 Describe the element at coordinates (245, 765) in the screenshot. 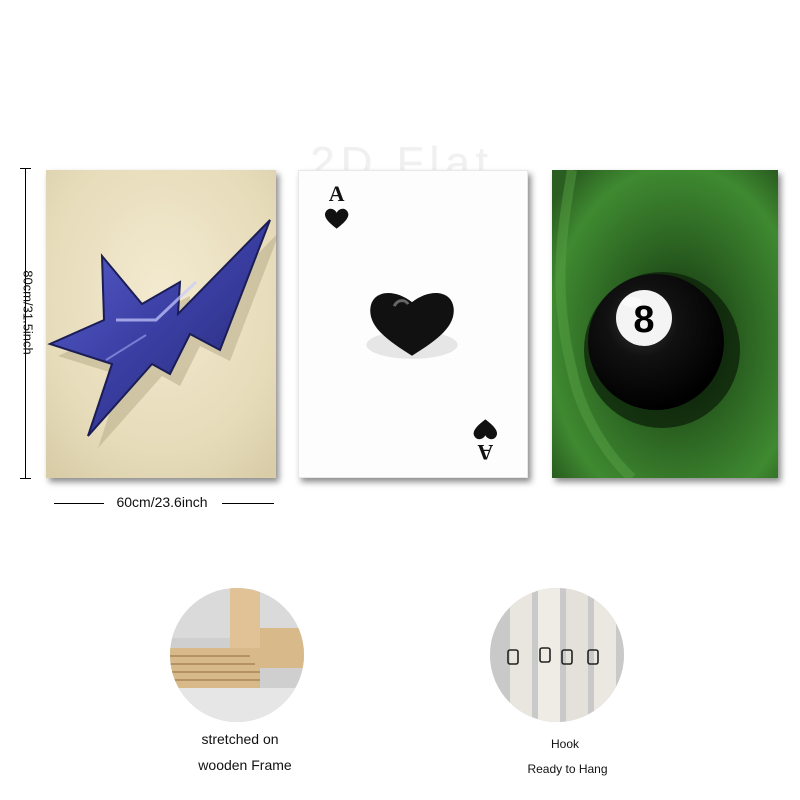

I see `frame-caption-line2: wooden Frame` at that location.